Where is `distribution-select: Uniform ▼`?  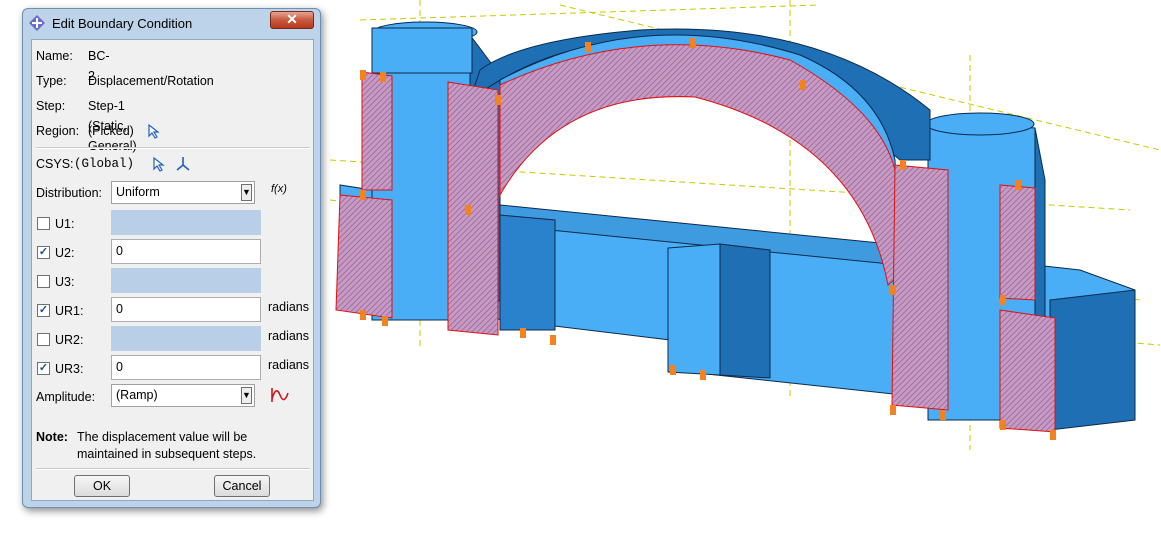 distribution-select: Uniform ▼ is located at coordinates (183, 192).